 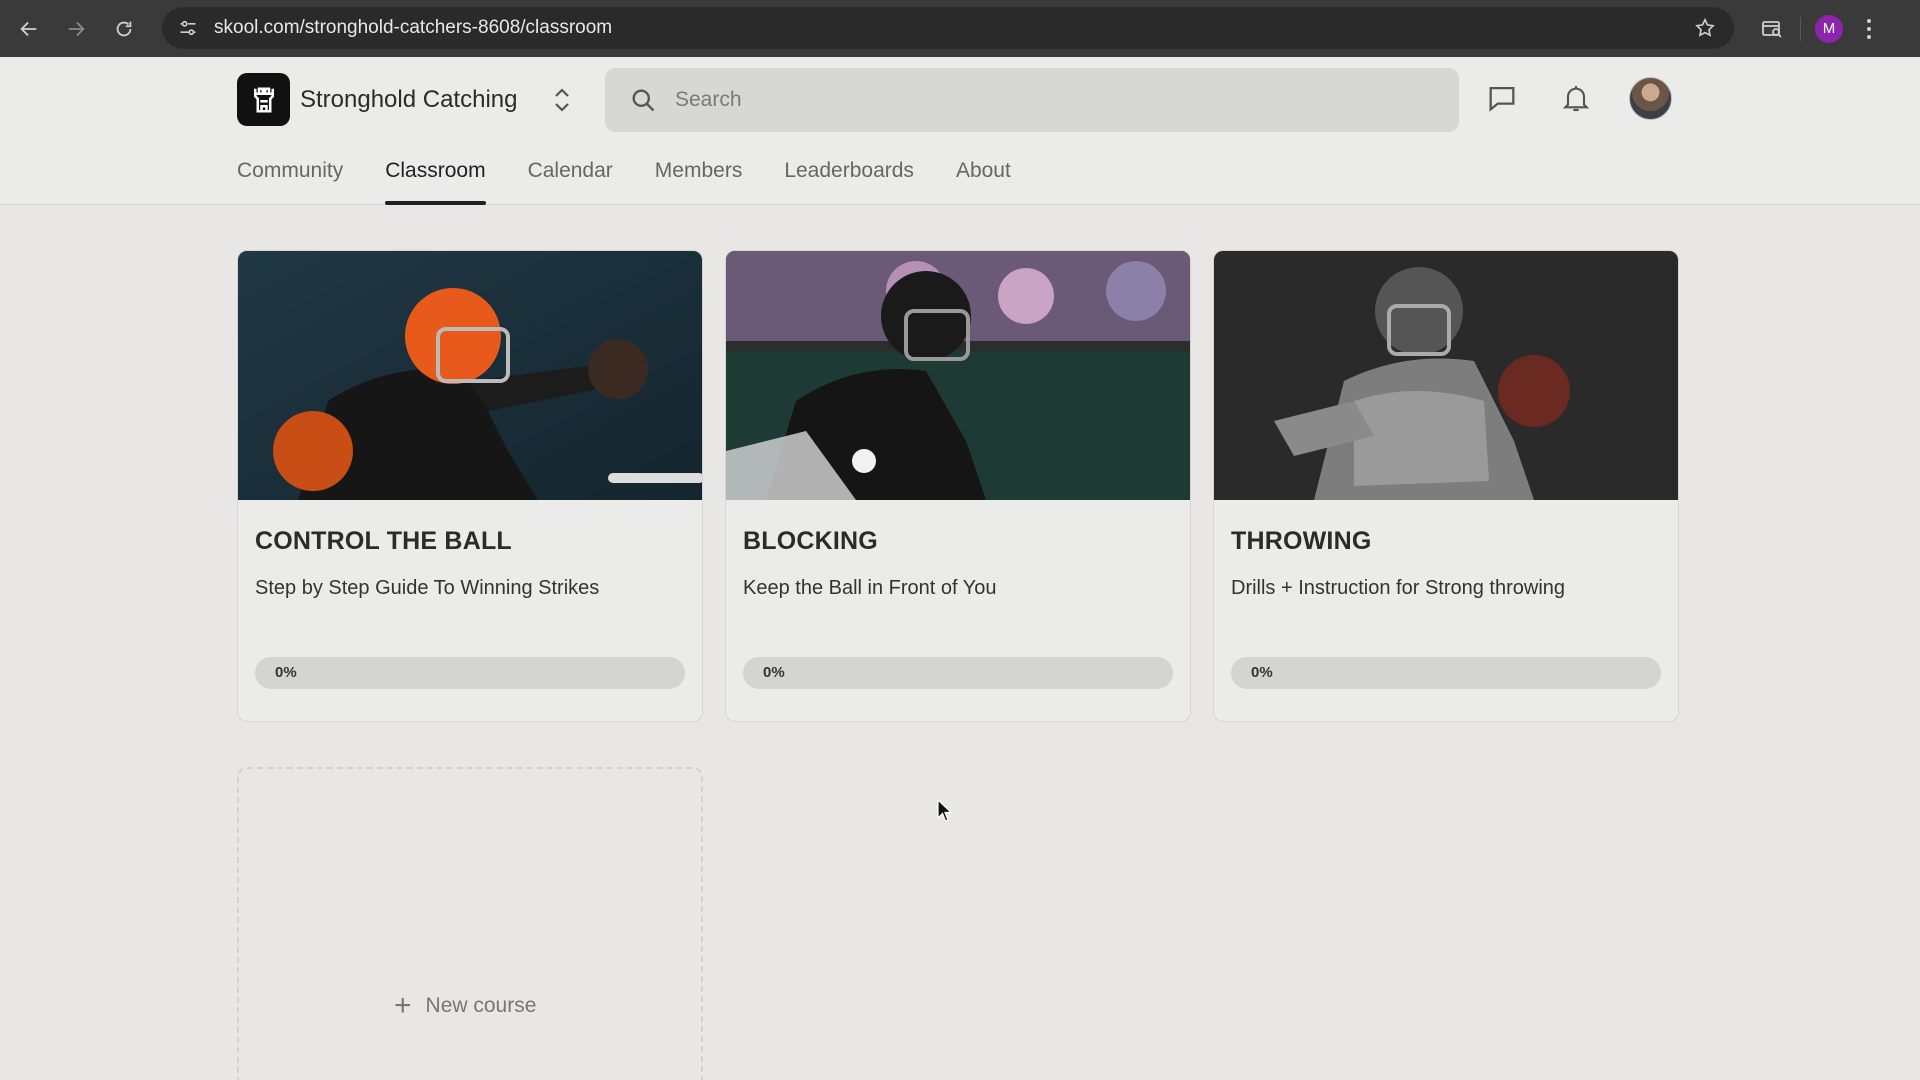 I want to click on reload-icon, so click(x=124, y=28).